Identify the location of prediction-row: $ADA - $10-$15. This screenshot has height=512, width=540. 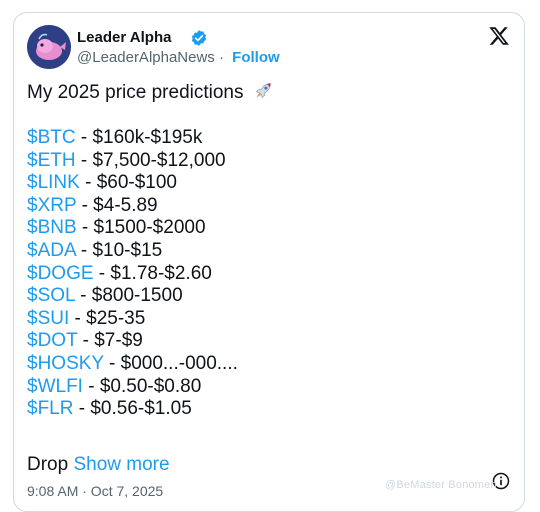
(132, 251).